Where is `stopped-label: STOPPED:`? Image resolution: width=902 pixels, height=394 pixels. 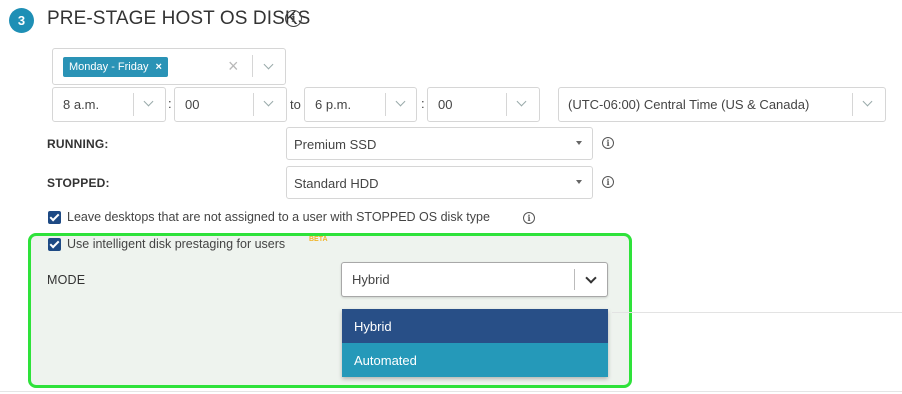
stopped-label: STOPPED: is located at coordinates (78, 183).